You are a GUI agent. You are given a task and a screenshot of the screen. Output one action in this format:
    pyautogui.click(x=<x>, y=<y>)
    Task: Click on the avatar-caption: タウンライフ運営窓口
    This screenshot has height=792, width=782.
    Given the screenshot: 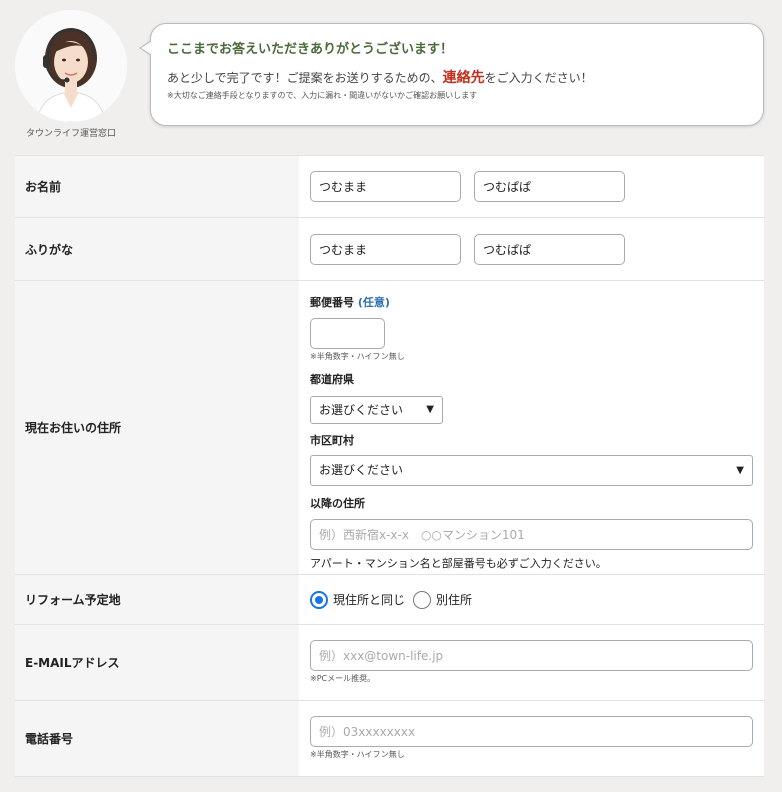 What is the action you would take?
    pyautogui.click(x=70, y=134)
    